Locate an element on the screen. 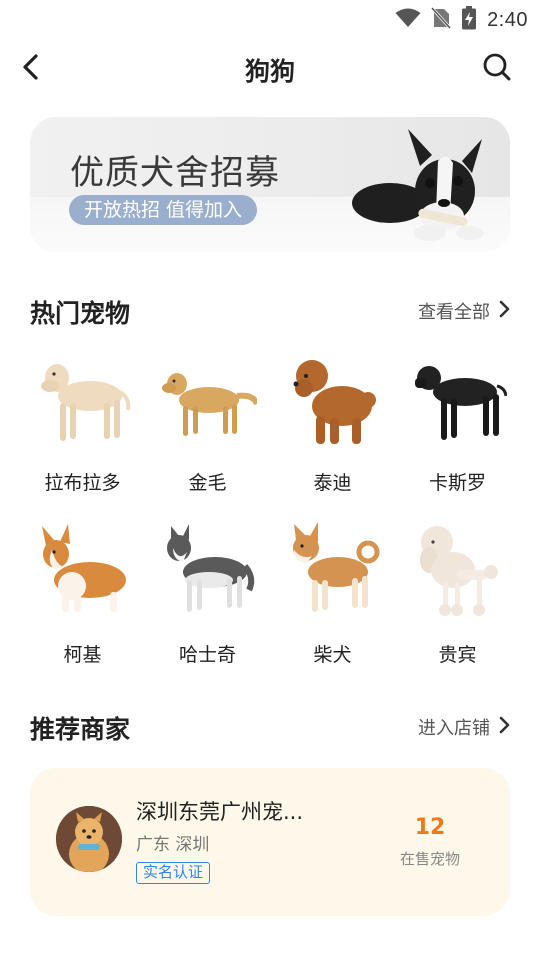 This screenshot has height=960, width=540. verified-badge: 实名认证 is located at coordinates (173, 873).